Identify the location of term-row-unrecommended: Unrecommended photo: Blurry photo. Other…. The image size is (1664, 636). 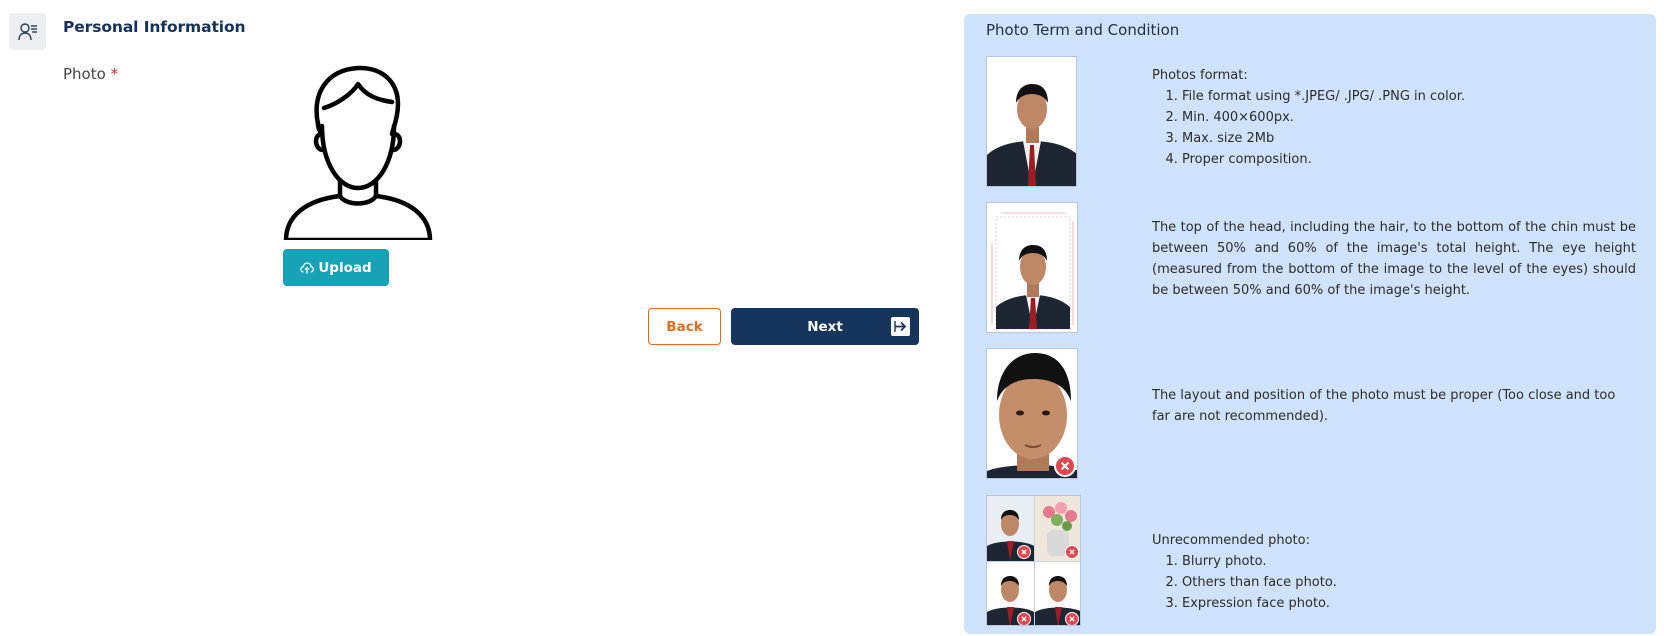
(1311, 561).